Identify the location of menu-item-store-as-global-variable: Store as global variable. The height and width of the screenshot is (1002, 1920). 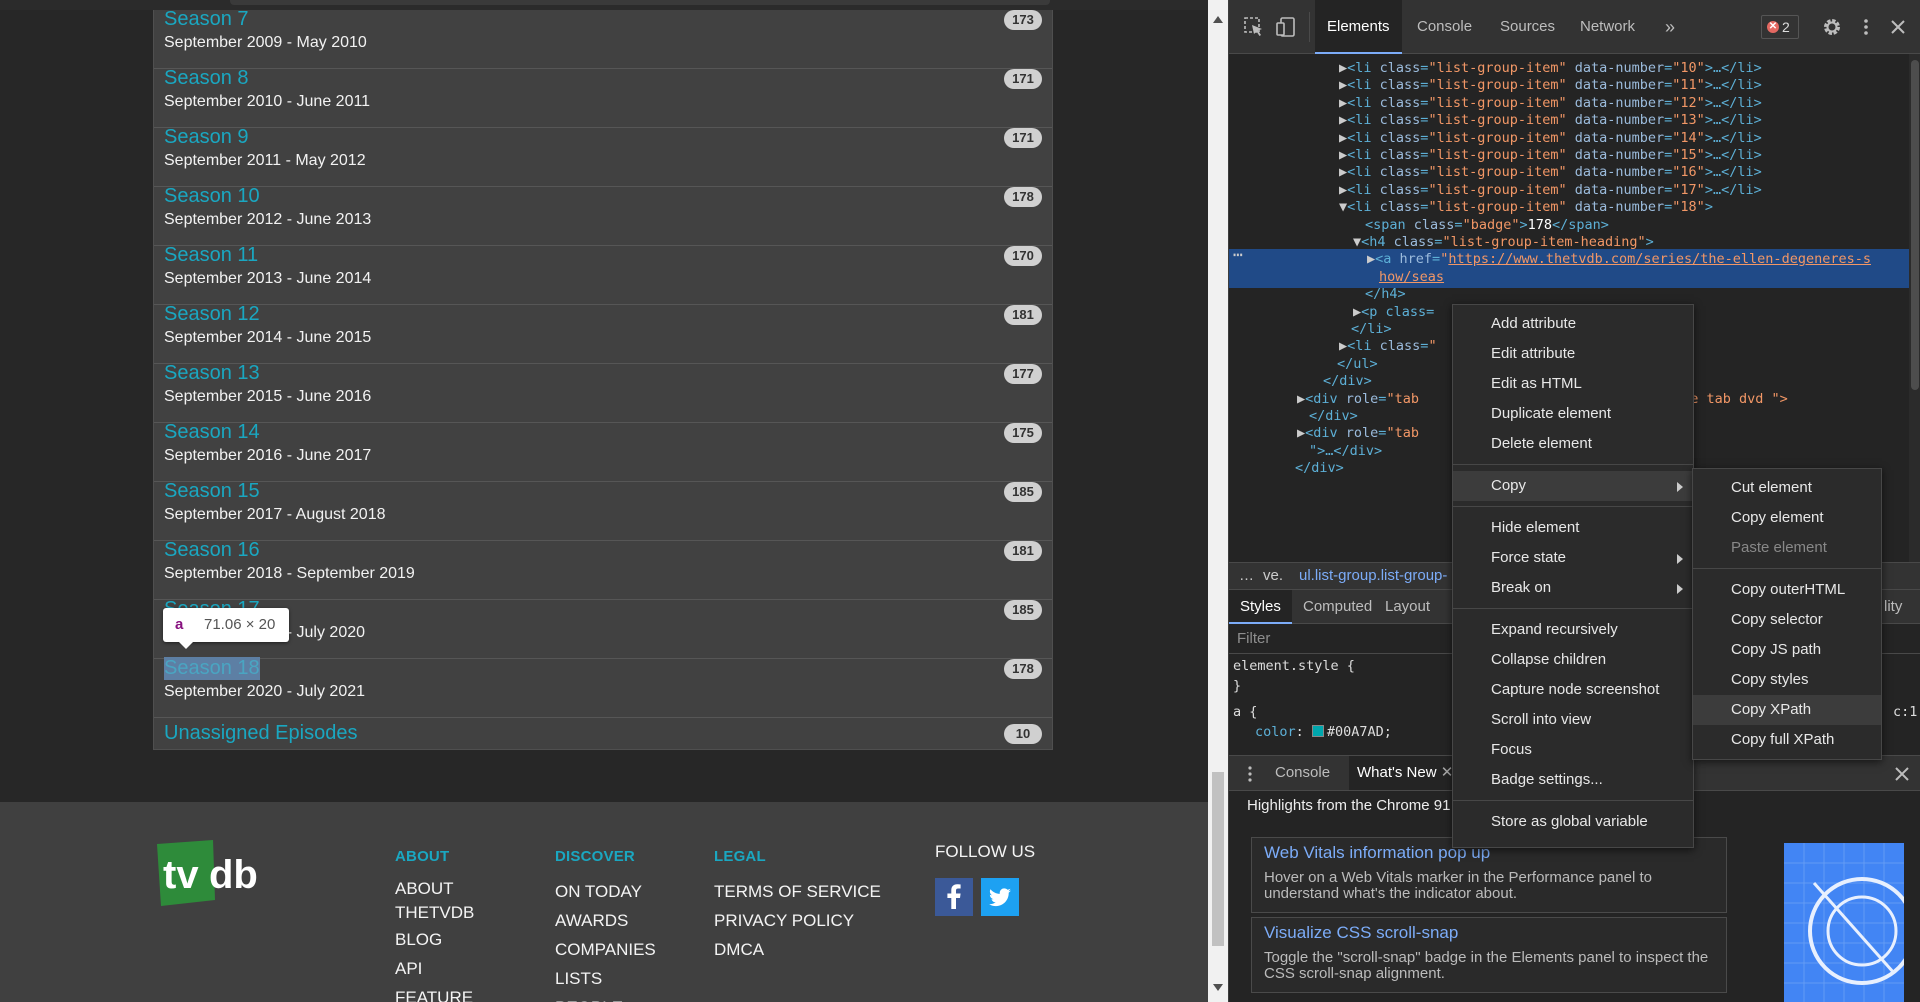
(1573, 822).